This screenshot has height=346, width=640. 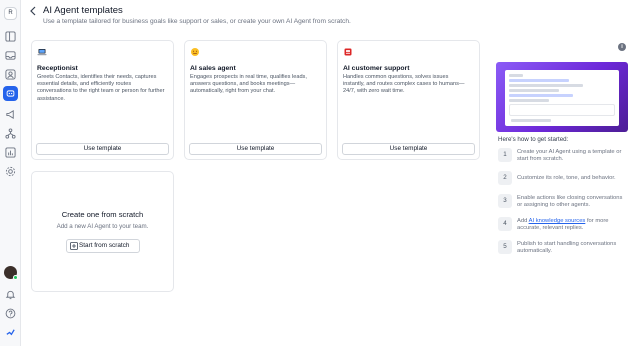 What do you see at coordinates (10, 294) in the screenshot?
I see `notifications-bell-icon` at bounding box center [10, 294].